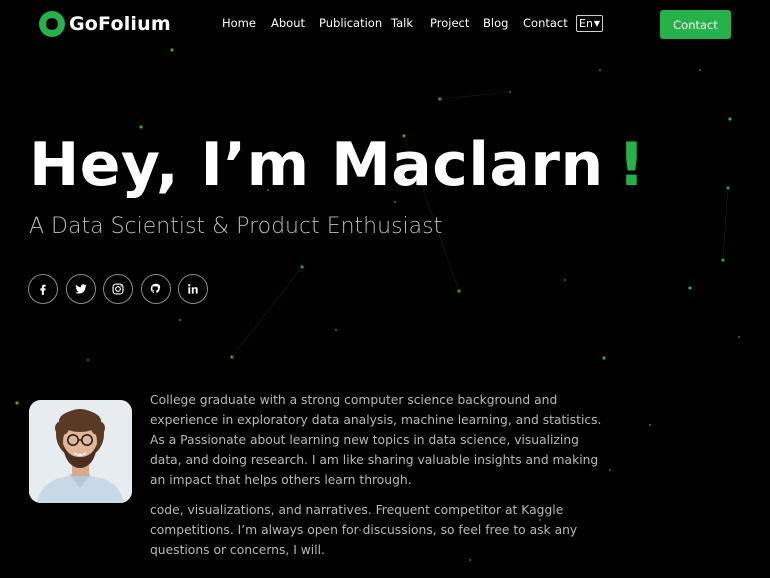  Describe the element at coordinates (586, 23) in the screenshot. I see `language-value: En` at that location.